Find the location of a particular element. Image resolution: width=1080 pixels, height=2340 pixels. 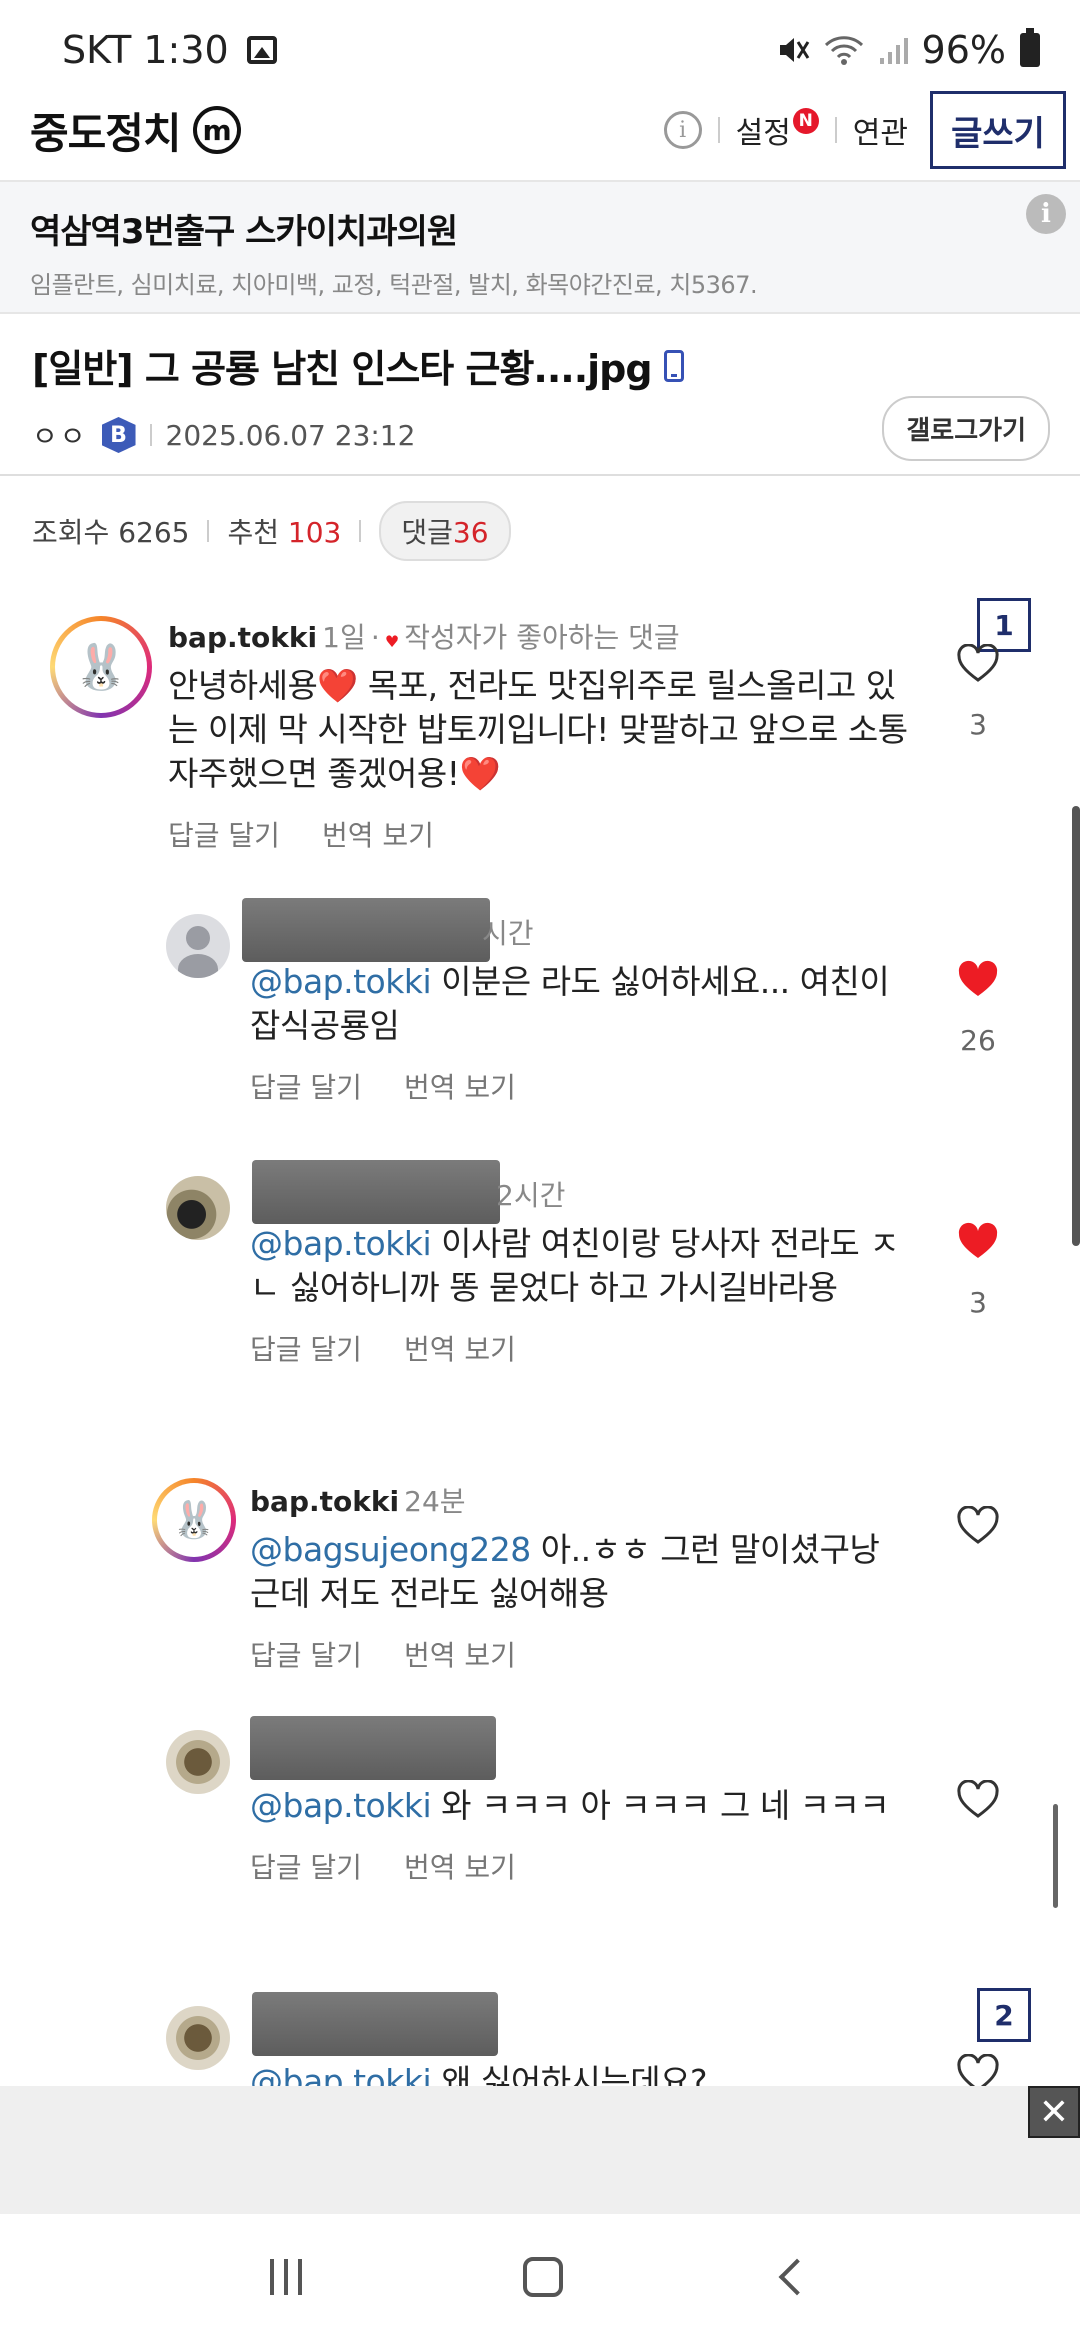

author-badge-icon: B is located at coordinates (118, 435).